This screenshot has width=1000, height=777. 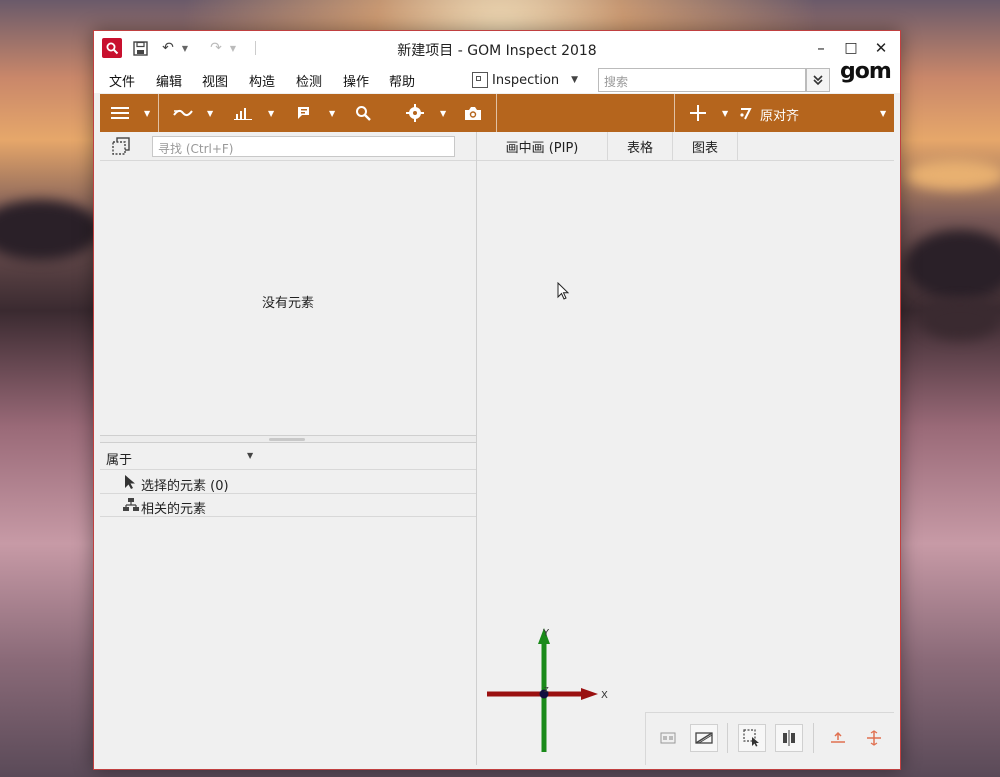 I want to click on align-icon, so click(x=789, y=738).